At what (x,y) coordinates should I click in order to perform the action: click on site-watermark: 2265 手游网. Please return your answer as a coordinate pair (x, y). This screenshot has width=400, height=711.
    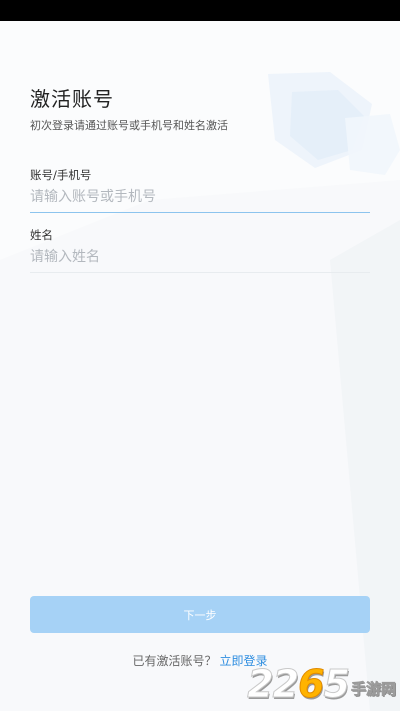
    Looking at the image, I should click on (322, 684).